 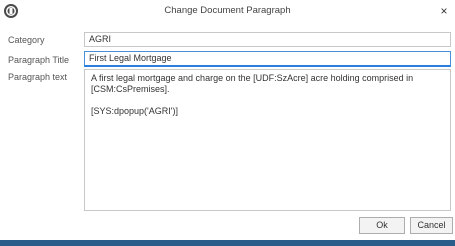 I want to click on title-bar: Change Document Paragraph ×, so click(x=227, y=11).